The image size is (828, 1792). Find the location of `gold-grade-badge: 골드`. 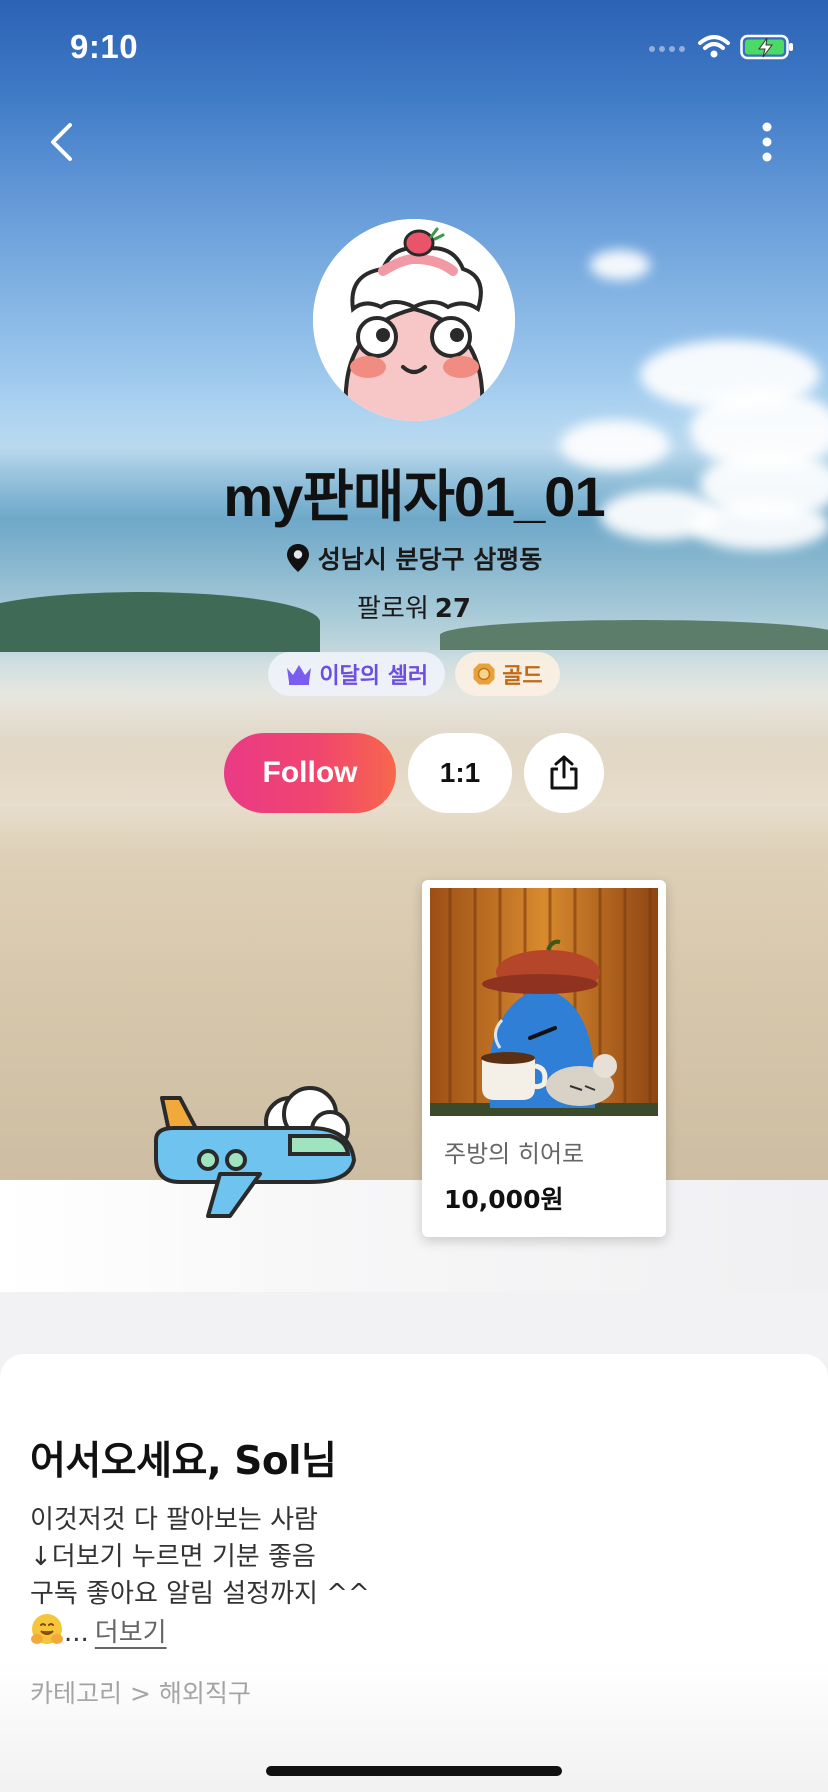

gold-grade-badge: 골드 is located at coordinates (507, 674).